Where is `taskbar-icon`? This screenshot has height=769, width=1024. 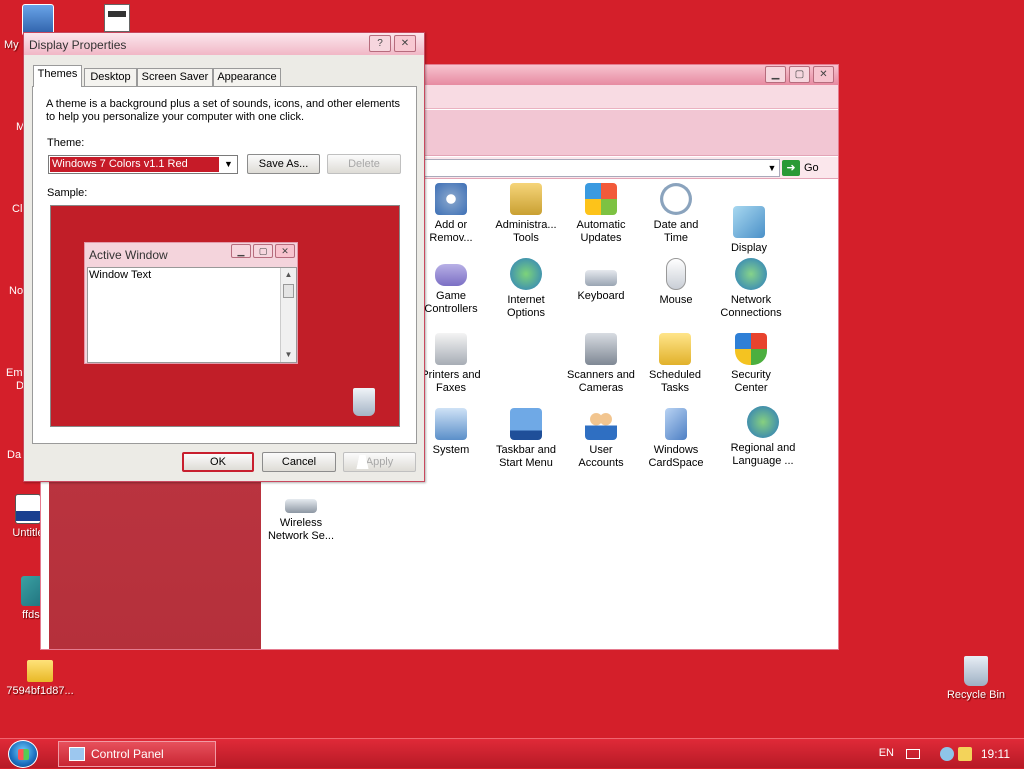
taskbar-icon is located at coordinates (526, 424).